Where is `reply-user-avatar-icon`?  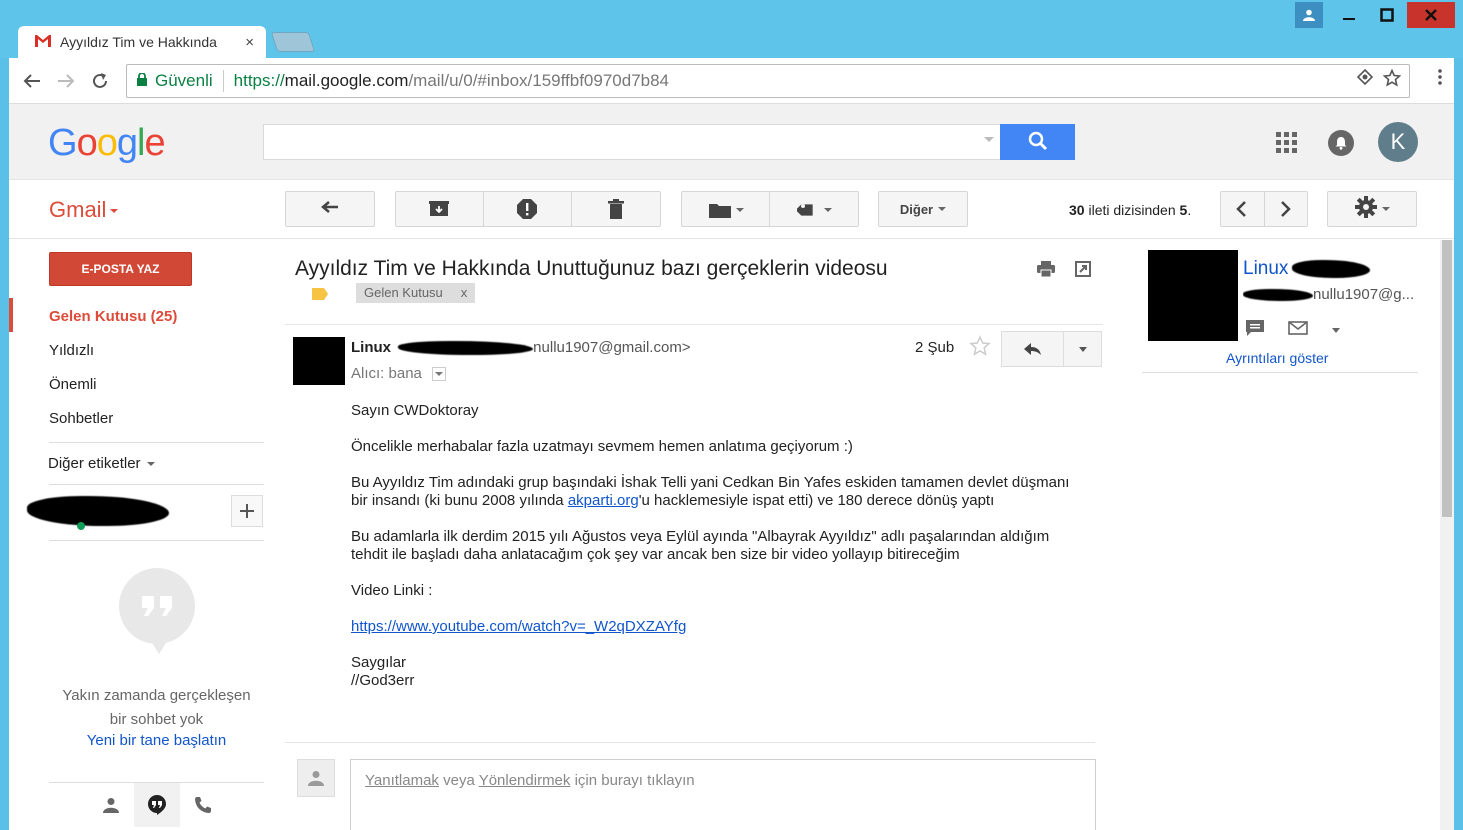 reply-user-avatar-icon is located at coordinates (316, 778).